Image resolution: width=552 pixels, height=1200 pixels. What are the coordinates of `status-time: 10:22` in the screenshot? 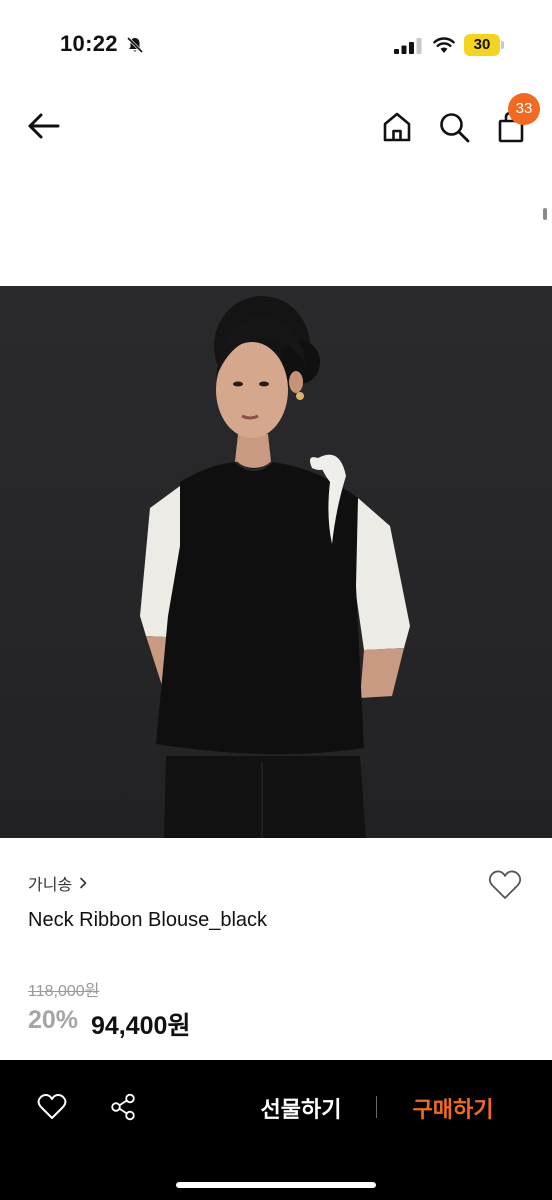 It's located at (89, 43).